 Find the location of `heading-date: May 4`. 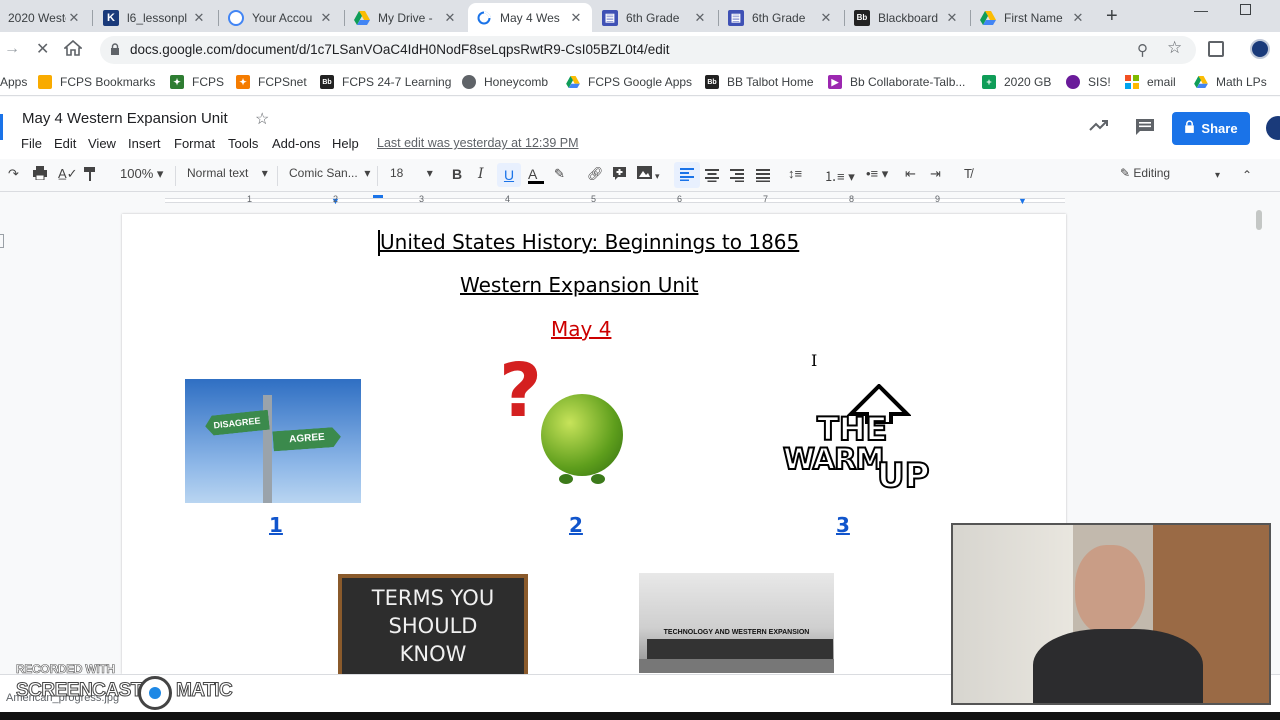

heading-date: May 4 is located at coordinates (581, 329).